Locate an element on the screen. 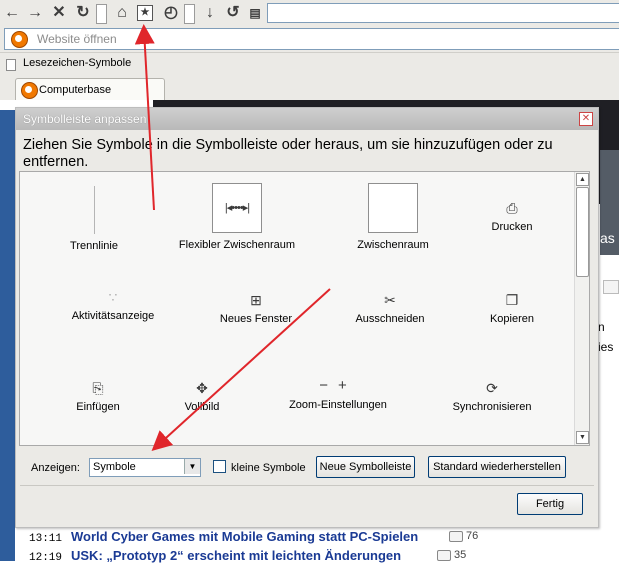 This screenshot has height=564, width=619. palette-item-copy: ❐ Kopieren is located at coordinates (512, 309).